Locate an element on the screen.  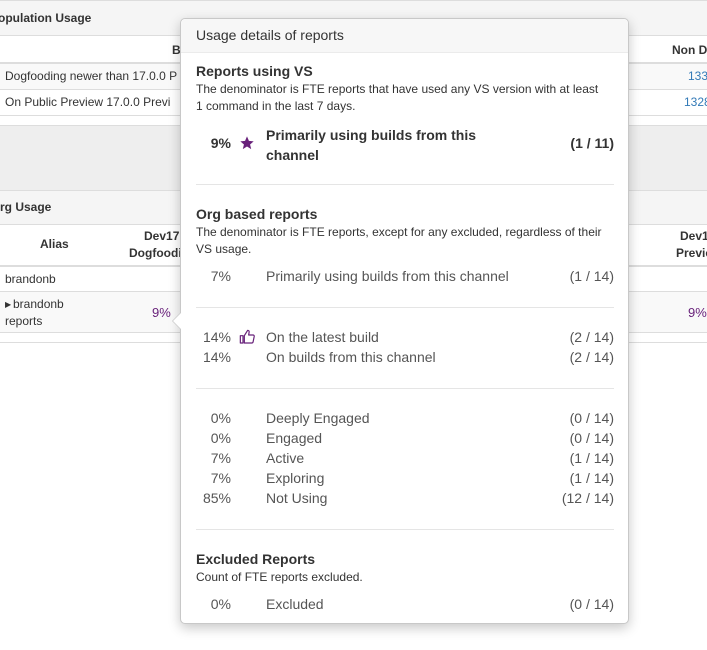
stat-count: (1 / 11) is located at coordinates (592, 143).